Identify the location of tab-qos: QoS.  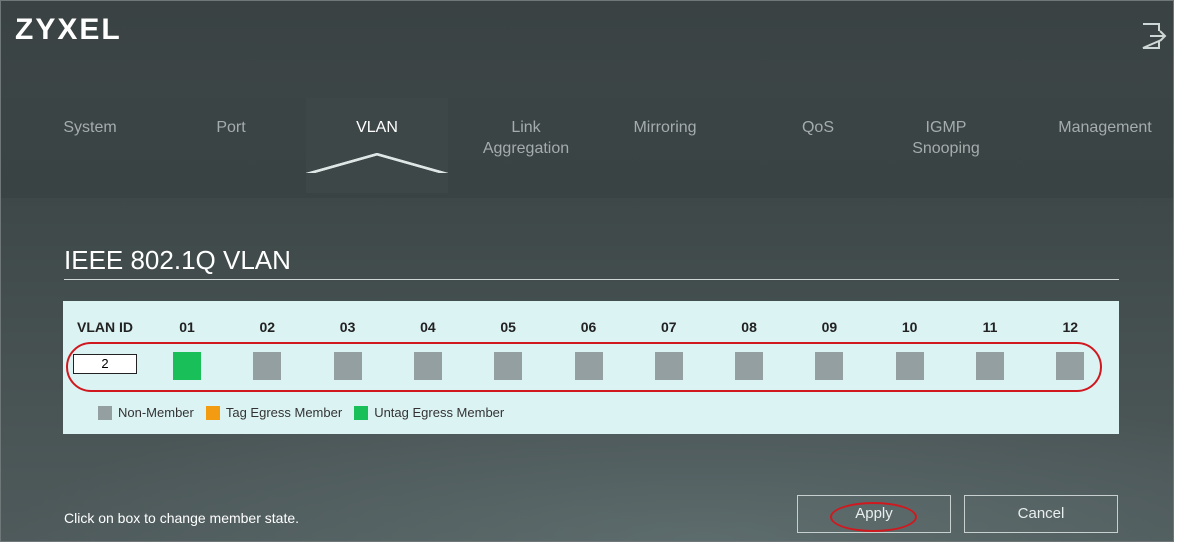
(818, 145).